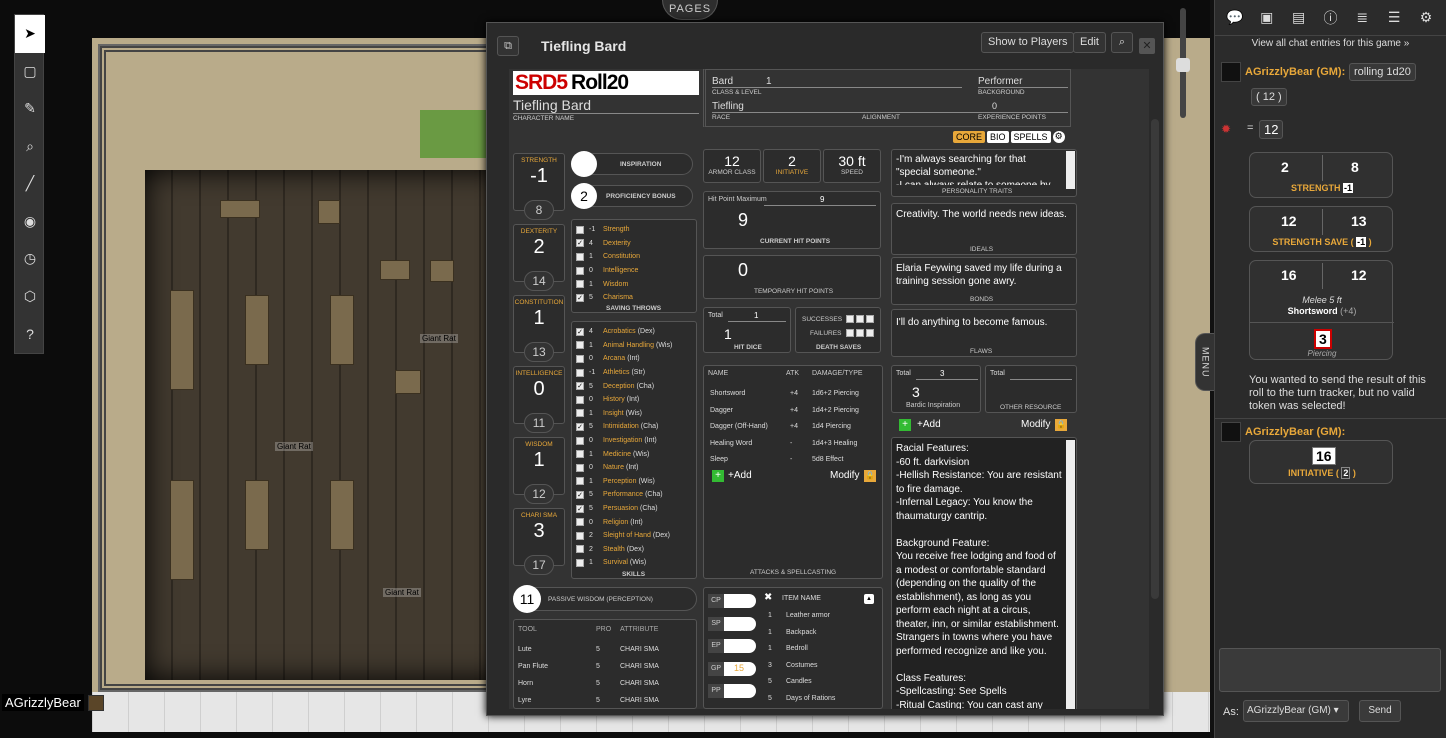 The height and width of the screenshot is (738, 1446). Describe the element at coordinates (1183, 65) in the screenshot. I see `zoom-slider-thumb` at that location.